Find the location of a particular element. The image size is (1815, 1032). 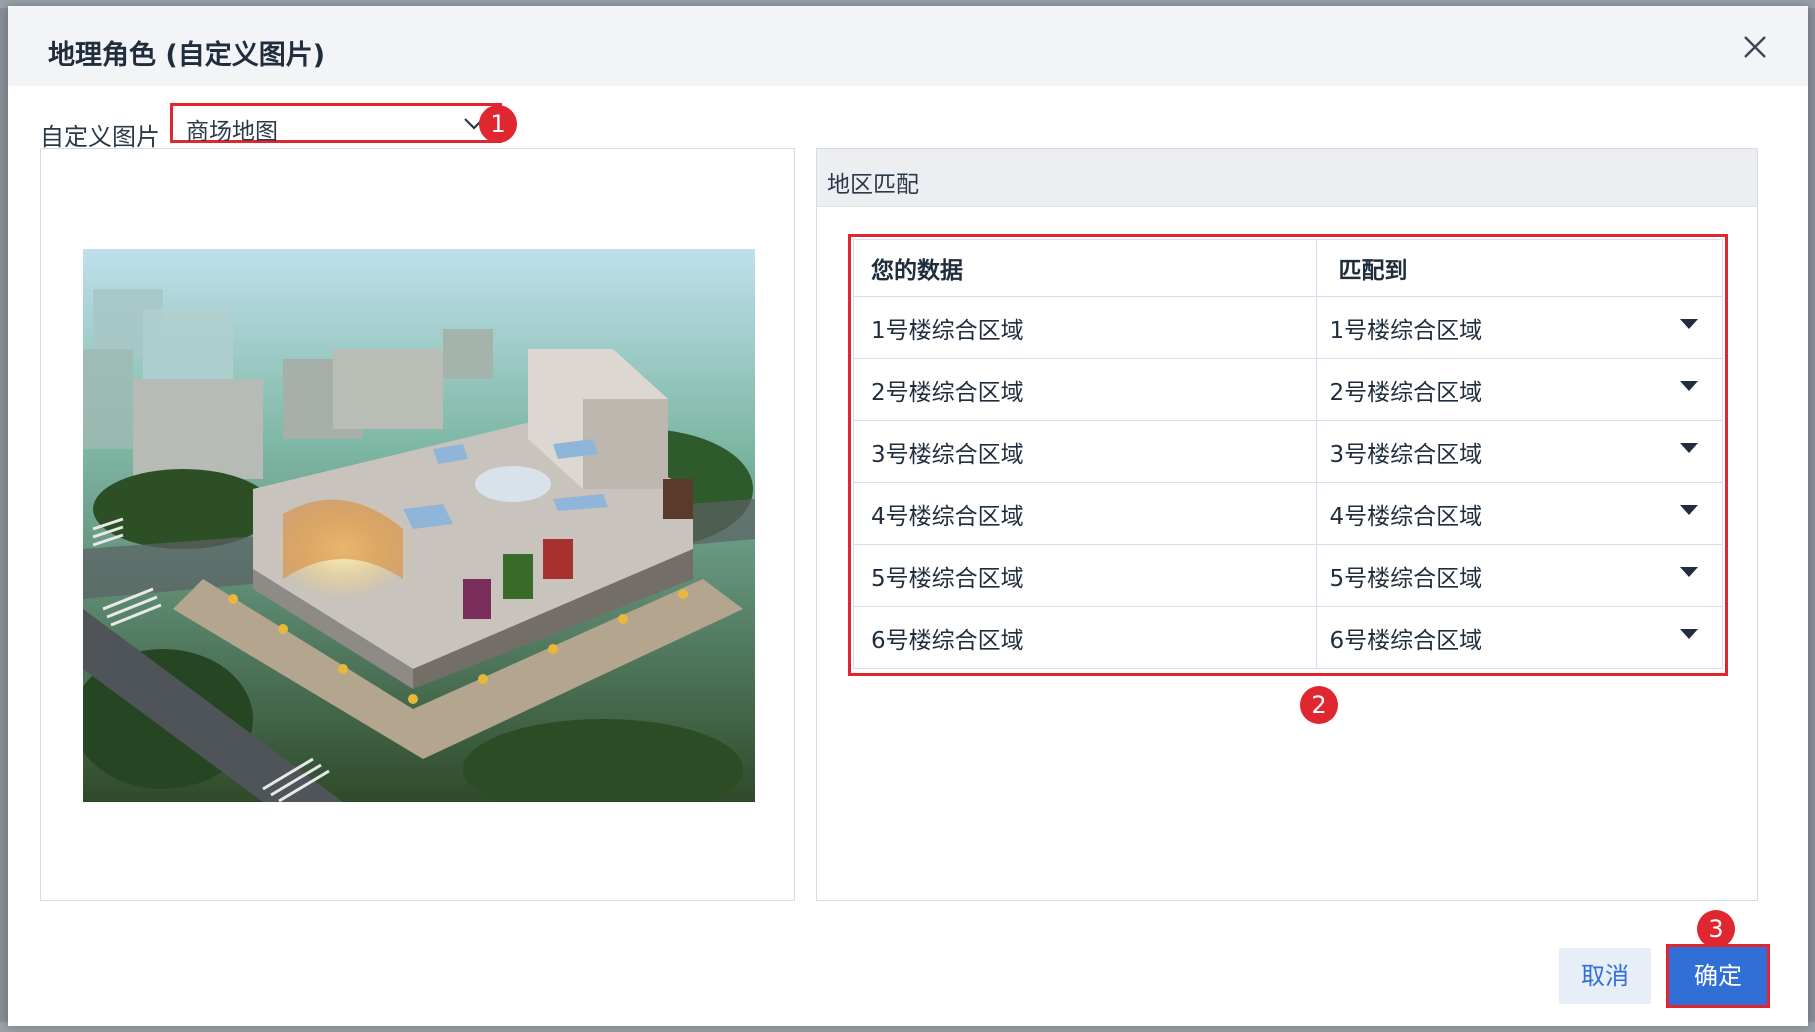

match-select-value: 4号楼综合区域 is located at coordinates (1406, 516).